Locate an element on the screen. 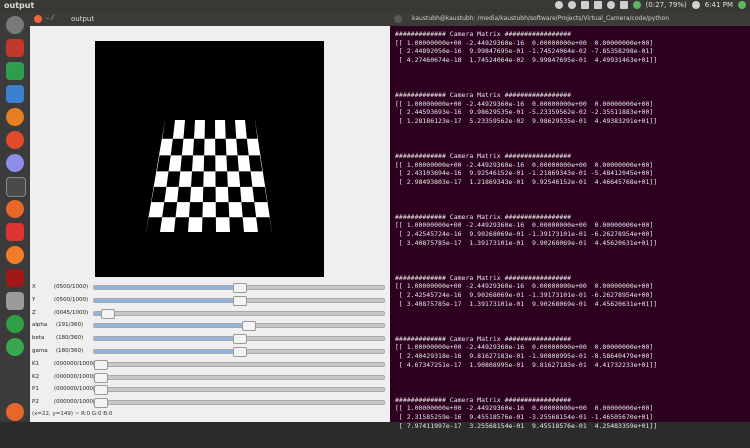  dropbox-icon is located at coordinates (558, 5).